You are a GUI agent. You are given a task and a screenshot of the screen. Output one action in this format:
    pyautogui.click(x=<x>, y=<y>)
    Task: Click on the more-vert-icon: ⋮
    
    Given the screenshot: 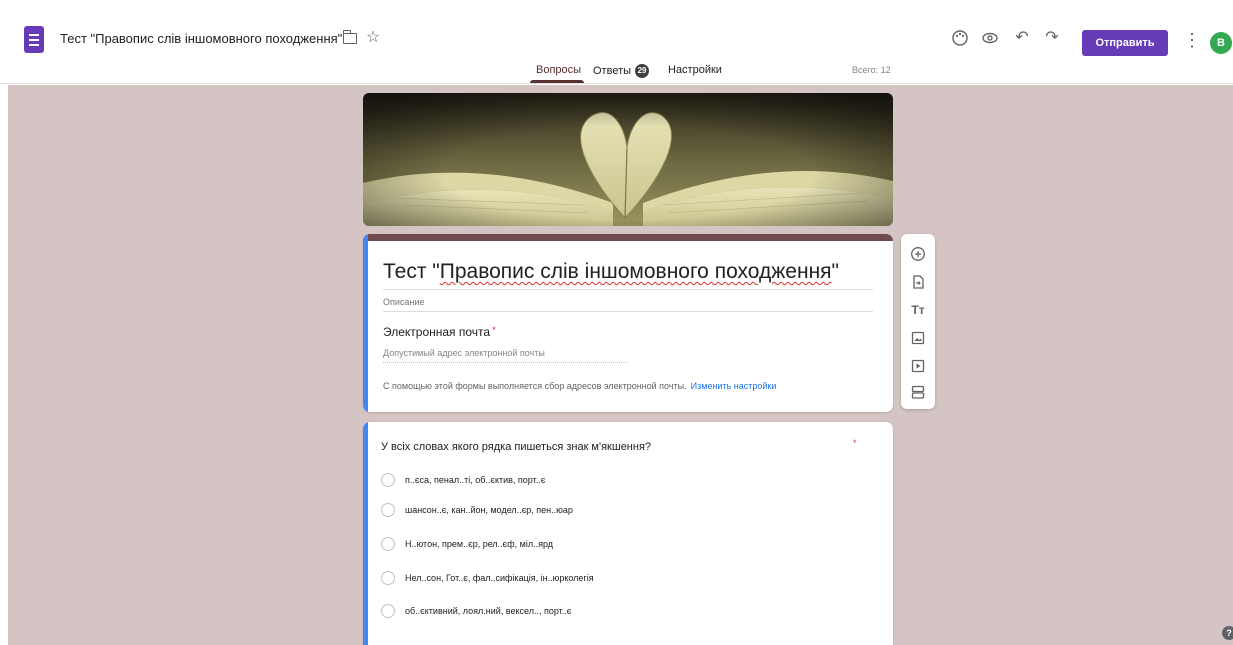 What is the action you would take?
    pyautogui.click(x=1192, y=40)
    